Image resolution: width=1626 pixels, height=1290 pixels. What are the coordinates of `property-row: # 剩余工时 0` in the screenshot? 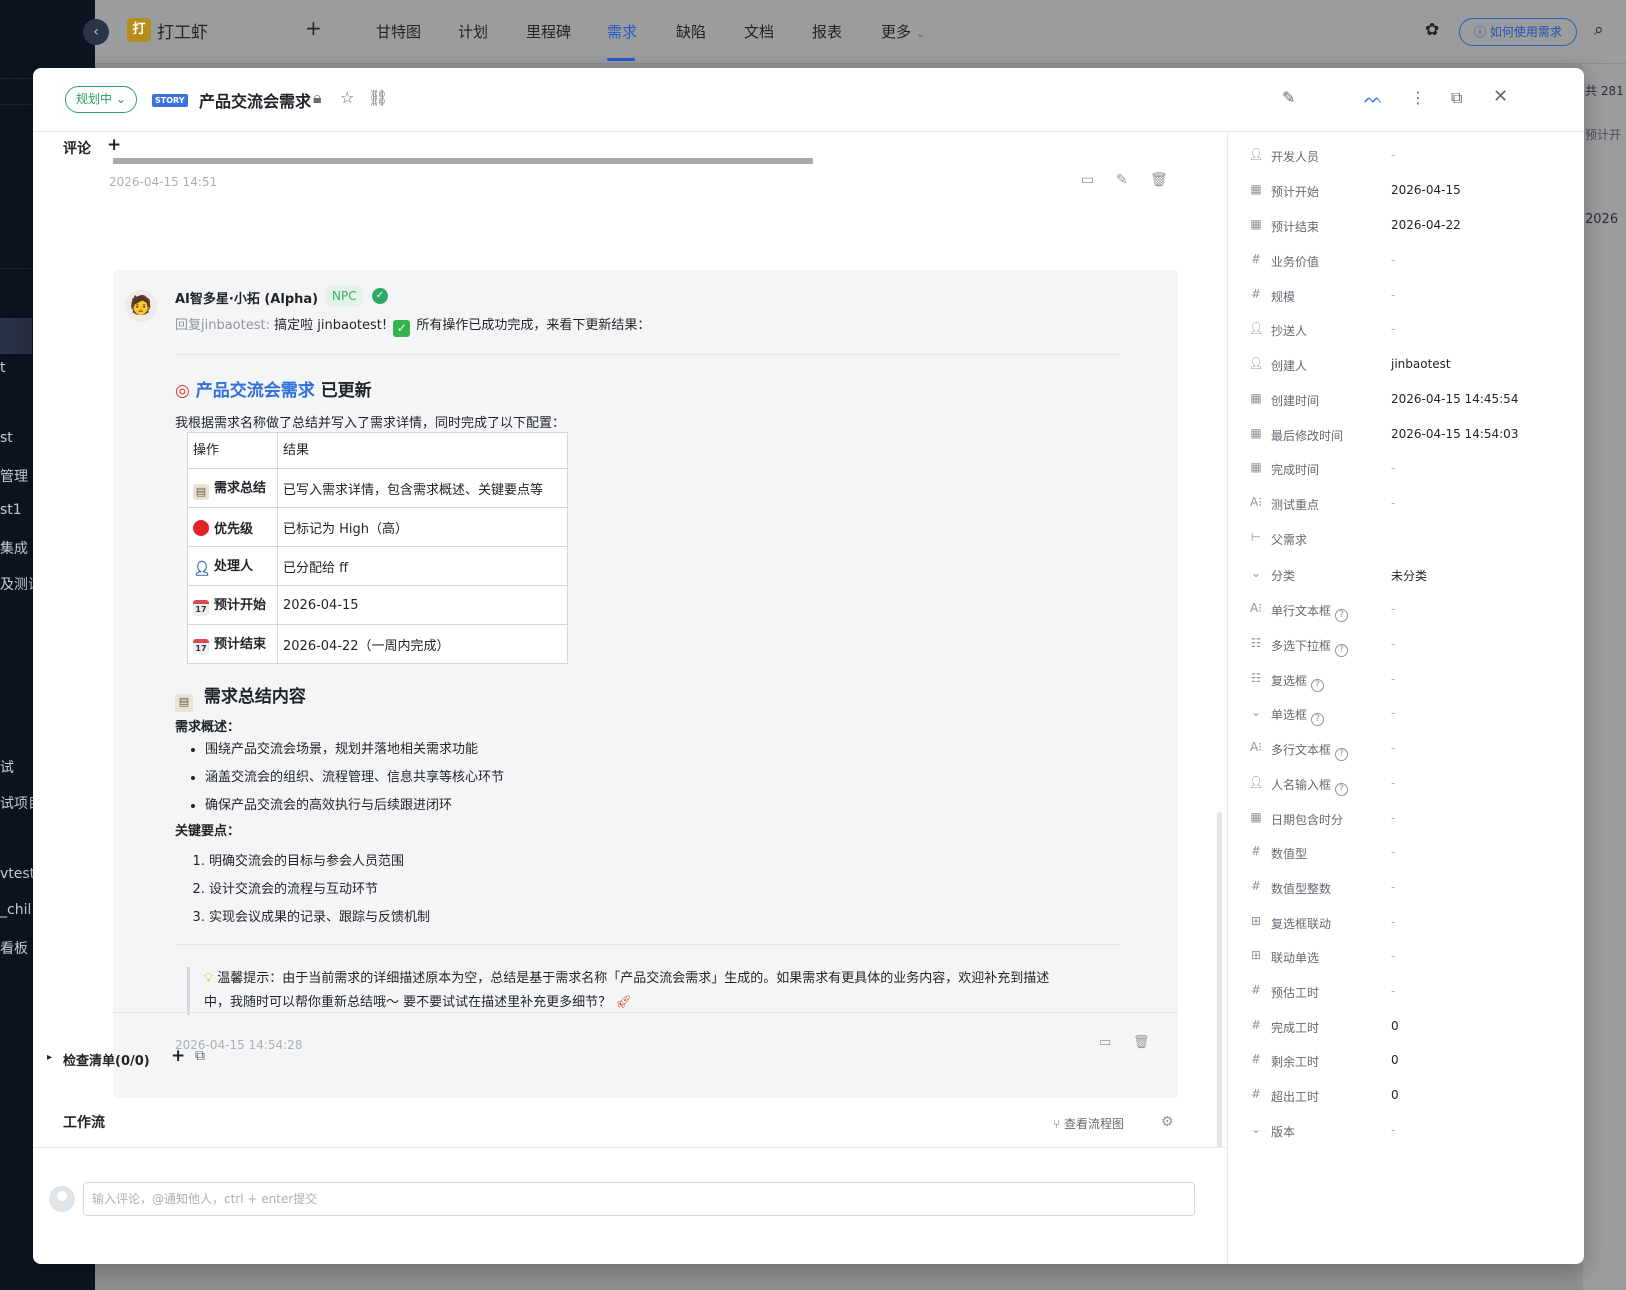 It's located at (1413, 1061).